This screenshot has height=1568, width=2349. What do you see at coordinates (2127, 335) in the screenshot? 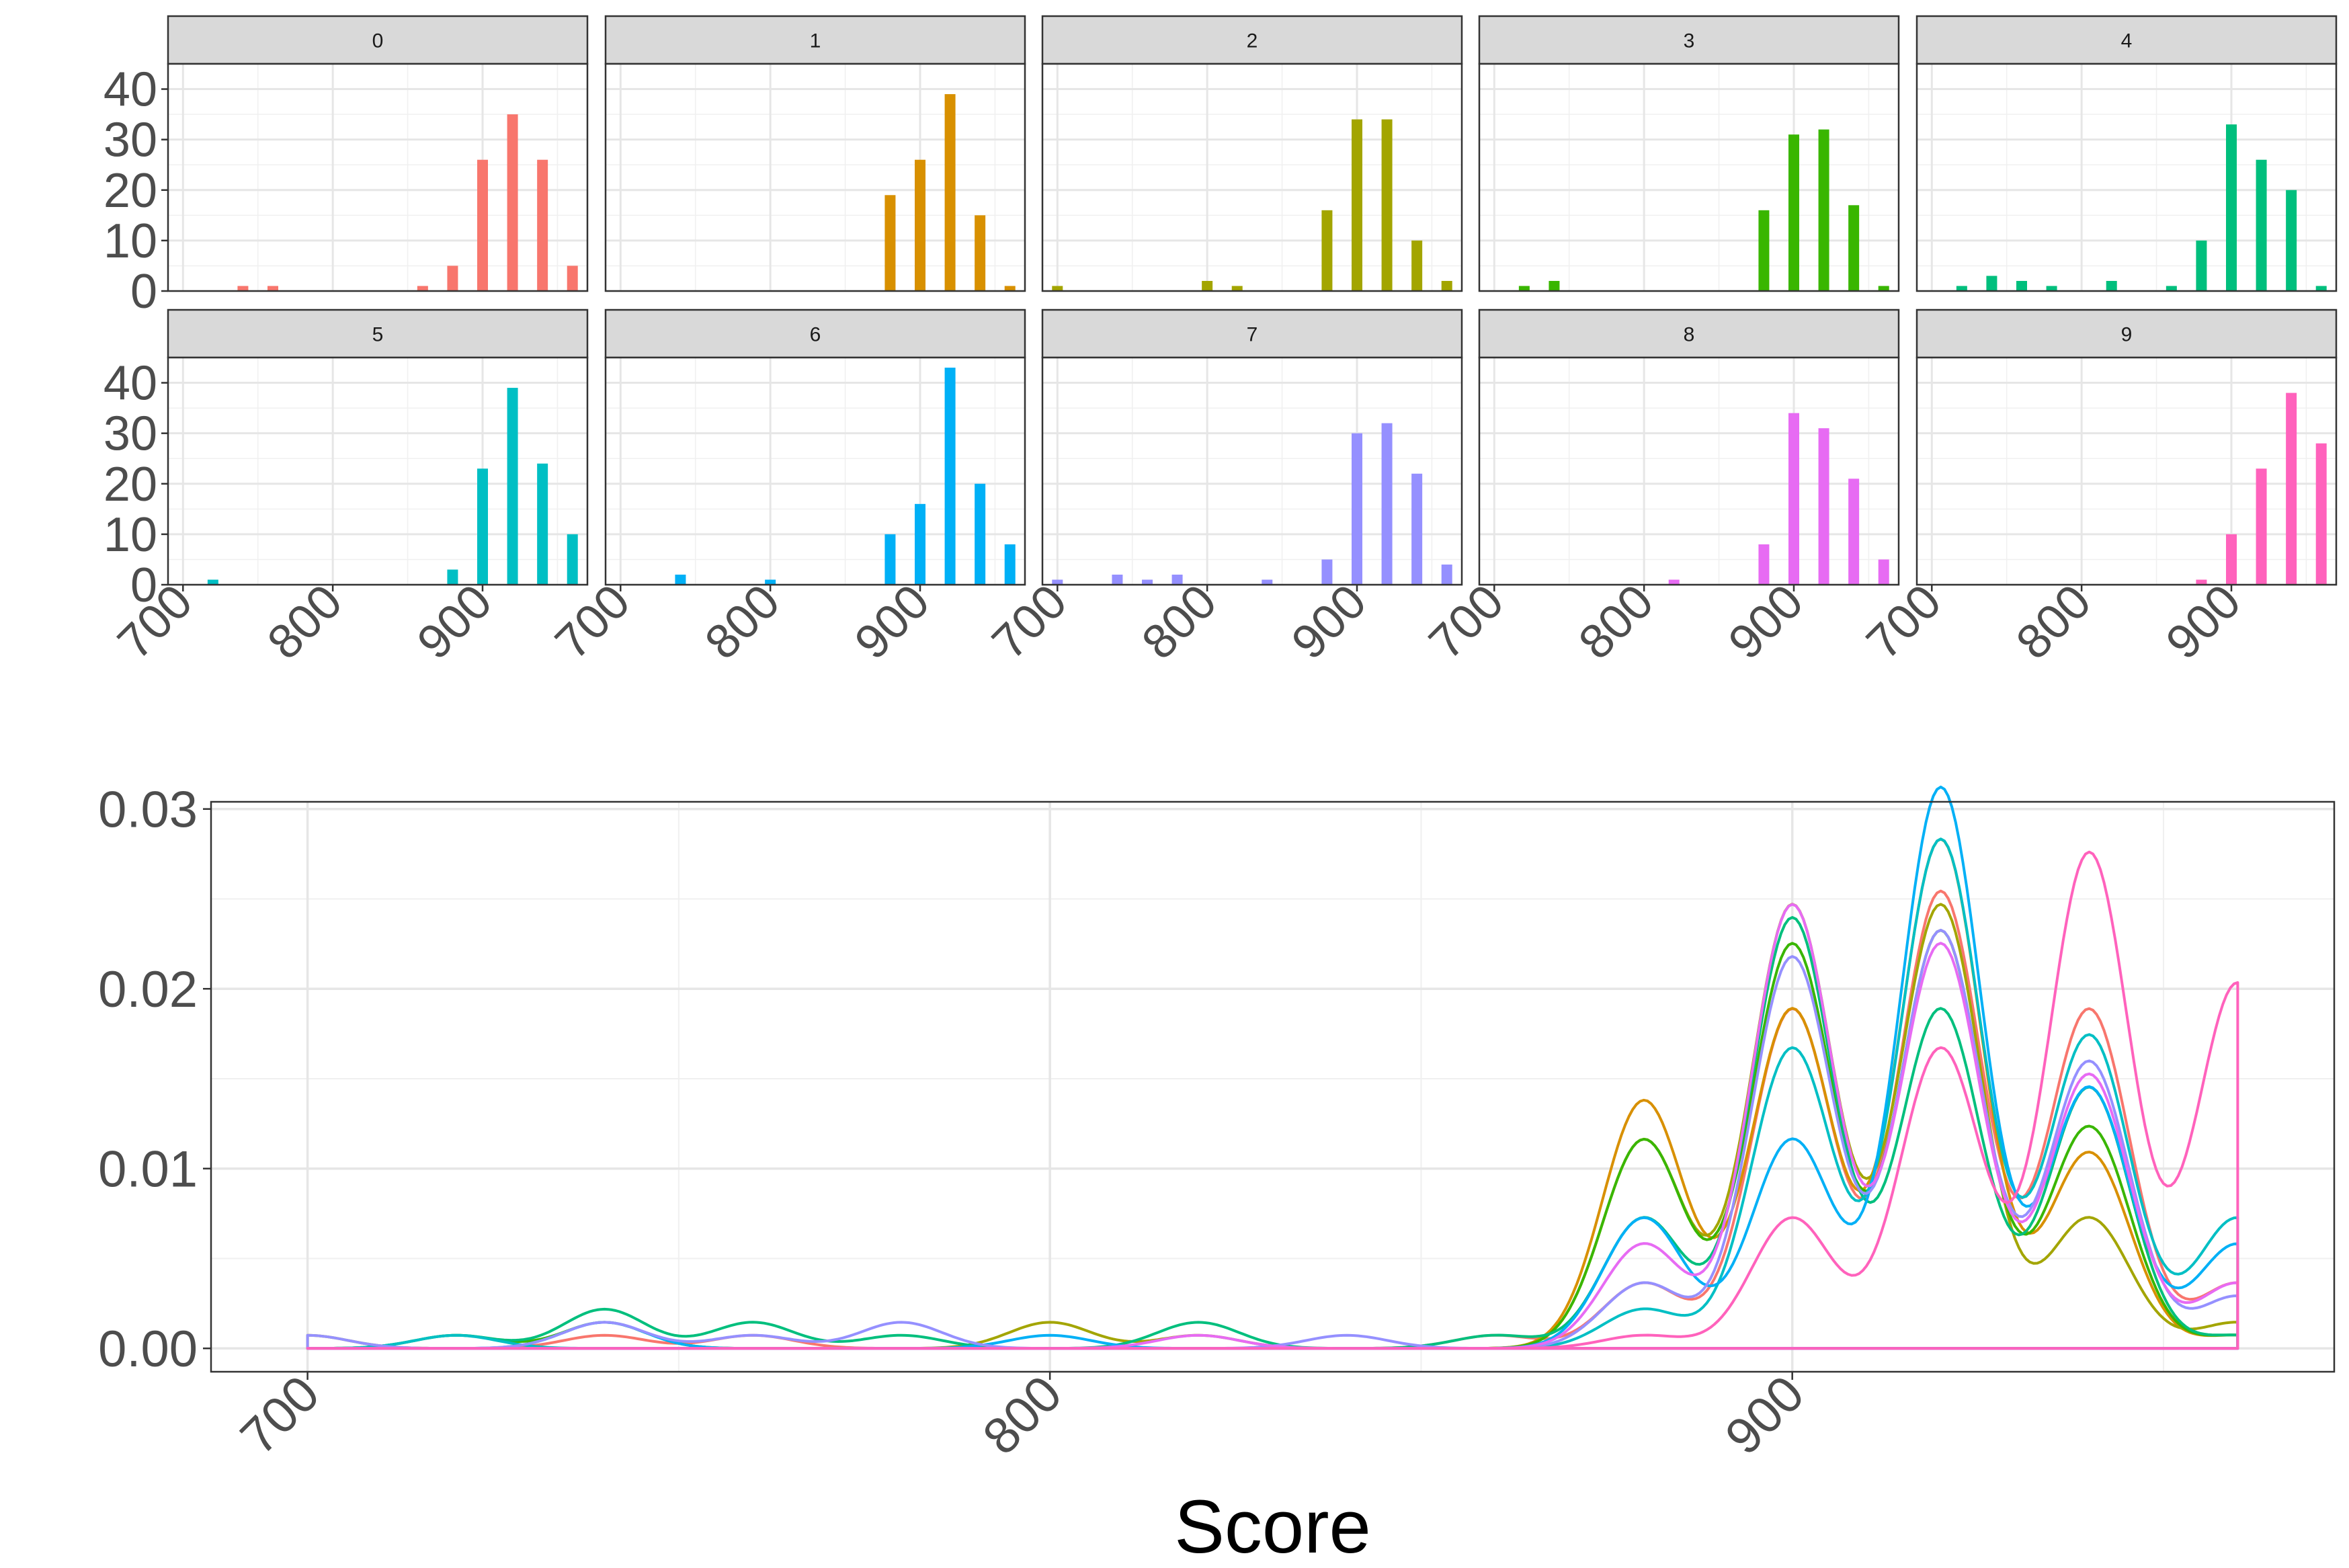
I see `facet-strip-label: 9` at bounding box center [2127, 335].